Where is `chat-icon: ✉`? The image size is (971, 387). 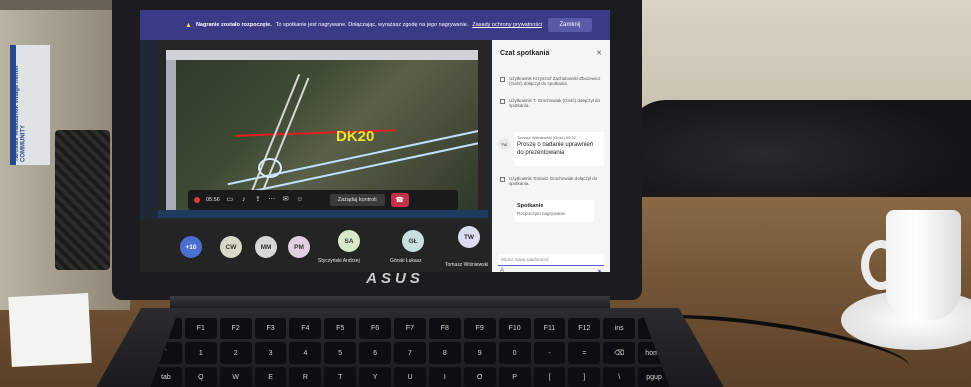 chat-icon: ✉ is located at coordinates (286, 200).